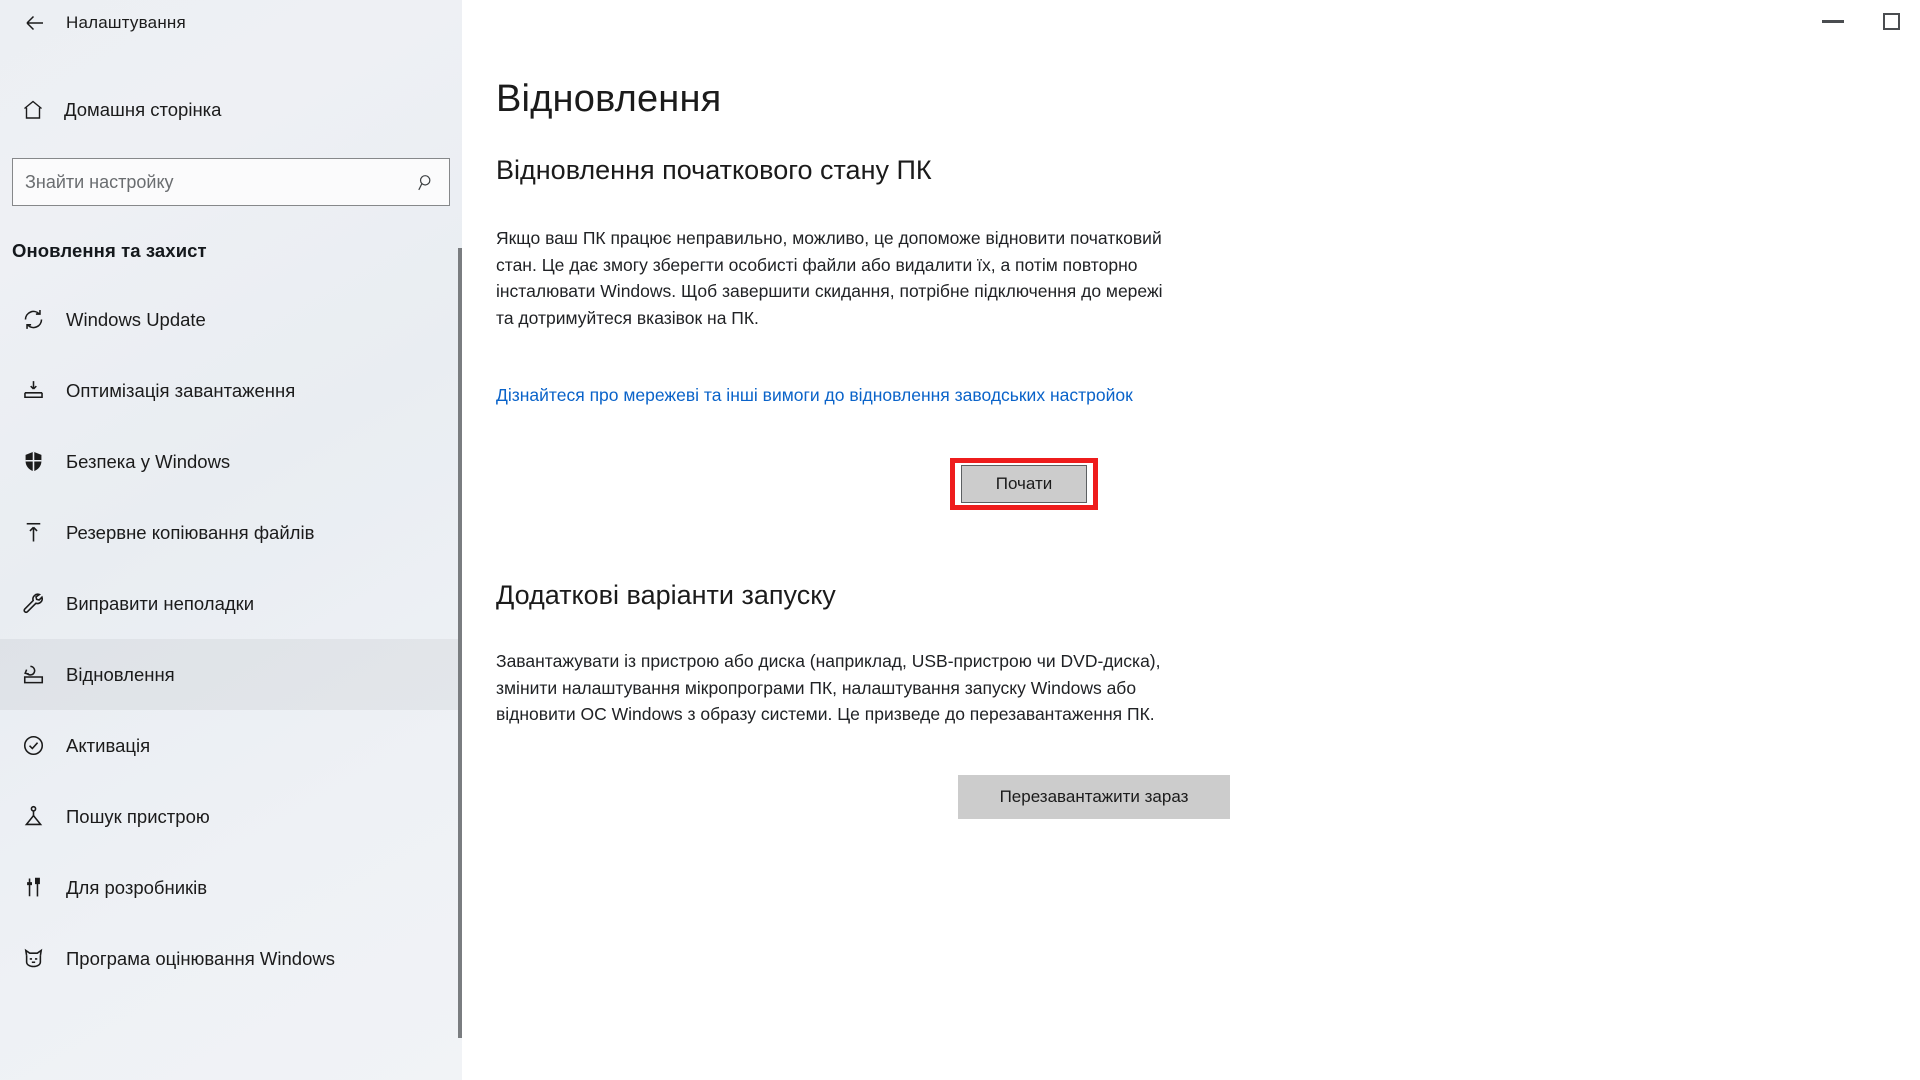 This screenshot has height=1080, width=1920. I want to click on search-input, so click(217, 182).